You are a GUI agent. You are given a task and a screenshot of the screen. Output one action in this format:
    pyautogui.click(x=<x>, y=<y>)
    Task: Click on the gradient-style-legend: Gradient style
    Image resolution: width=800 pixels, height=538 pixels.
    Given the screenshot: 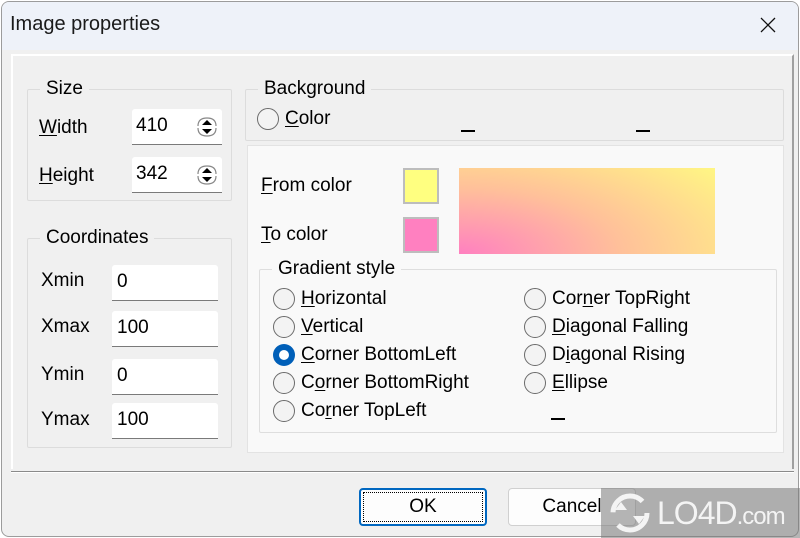 What is the action you would take?
    pyautogui.click(x=337, y=269)
    